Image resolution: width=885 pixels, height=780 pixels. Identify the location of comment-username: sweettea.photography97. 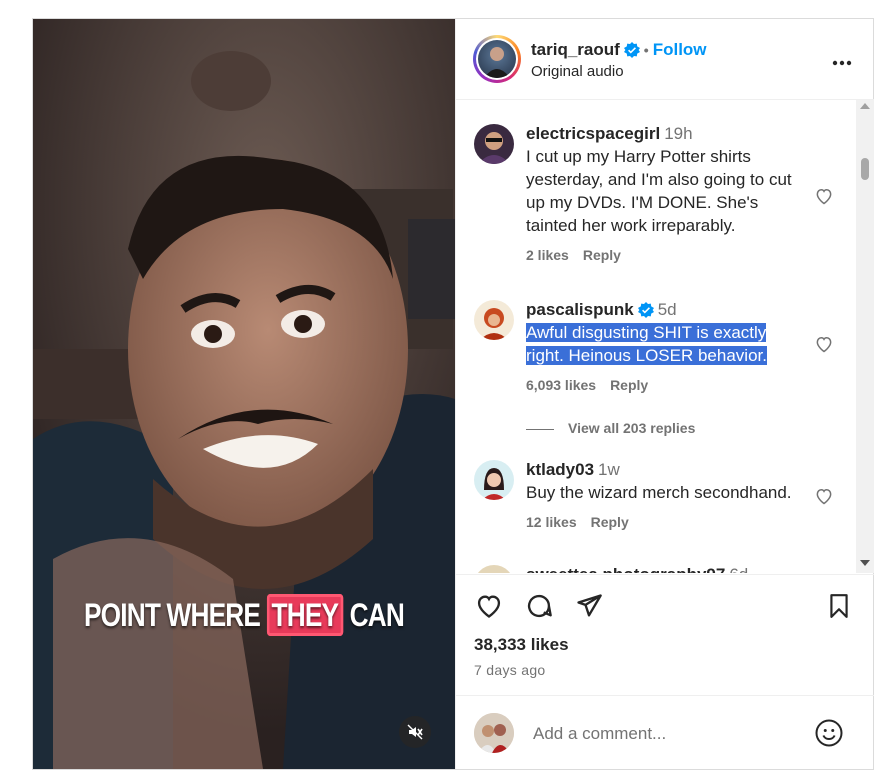
(625, 569).